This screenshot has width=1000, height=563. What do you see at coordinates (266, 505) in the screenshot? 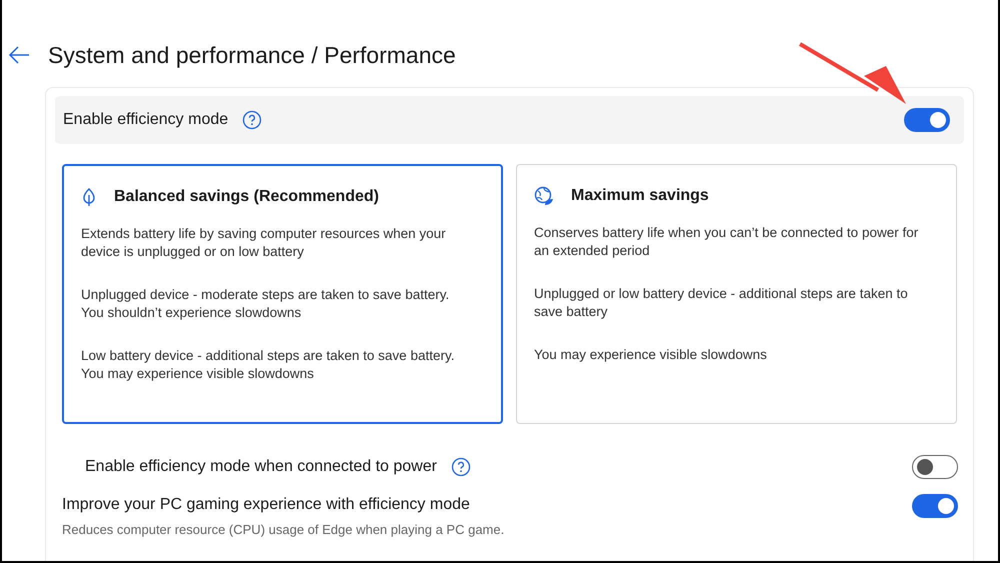
I see `setting-label: Improve your PC gaming experience with efficiency mode` at bounding box center [266, 505].